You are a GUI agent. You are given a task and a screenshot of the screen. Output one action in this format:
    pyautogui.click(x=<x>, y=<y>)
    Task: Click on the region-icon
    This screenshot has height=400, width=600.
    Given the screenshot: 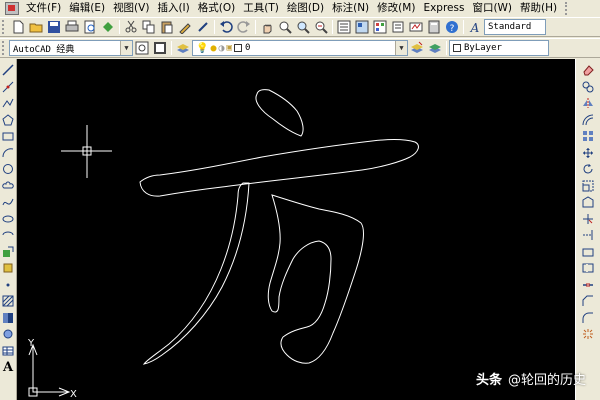 What is the action you would take?
    pyautogui.click(x=8, y=334)
    